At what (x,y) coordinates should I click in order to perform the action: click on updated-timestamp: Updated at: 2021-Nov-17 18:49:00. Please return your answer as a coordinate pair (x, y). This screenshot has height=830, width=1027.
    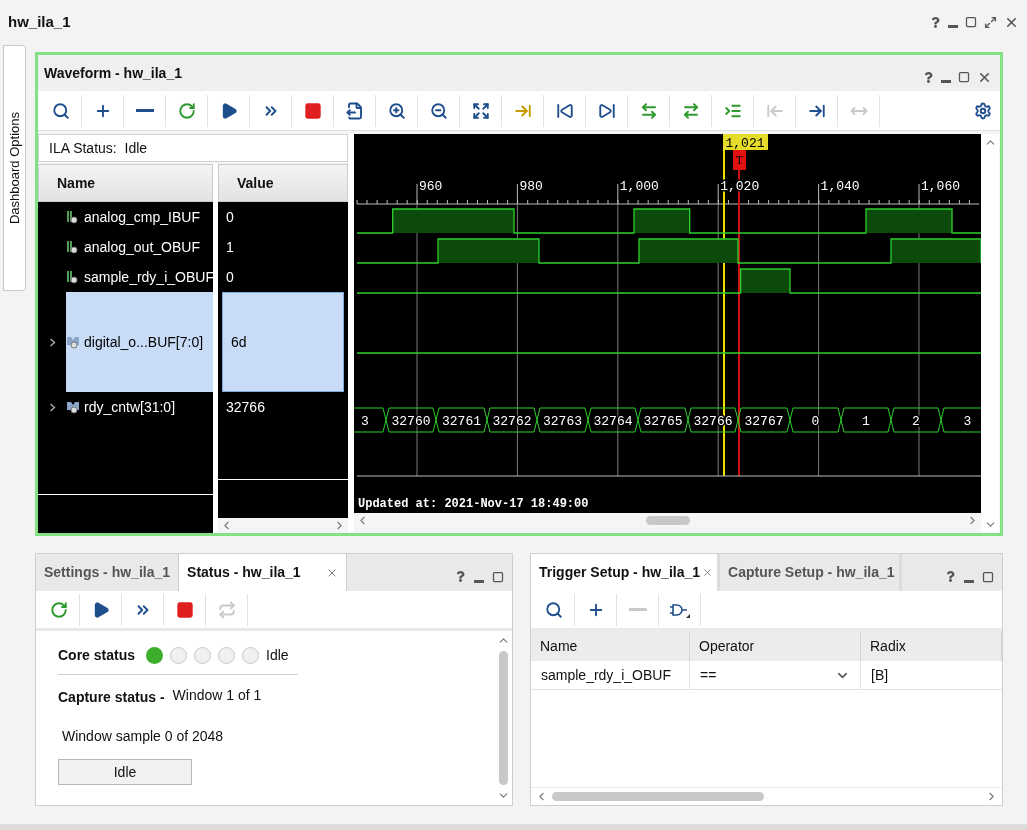
    Looking at the image, I should click on (473, 504).